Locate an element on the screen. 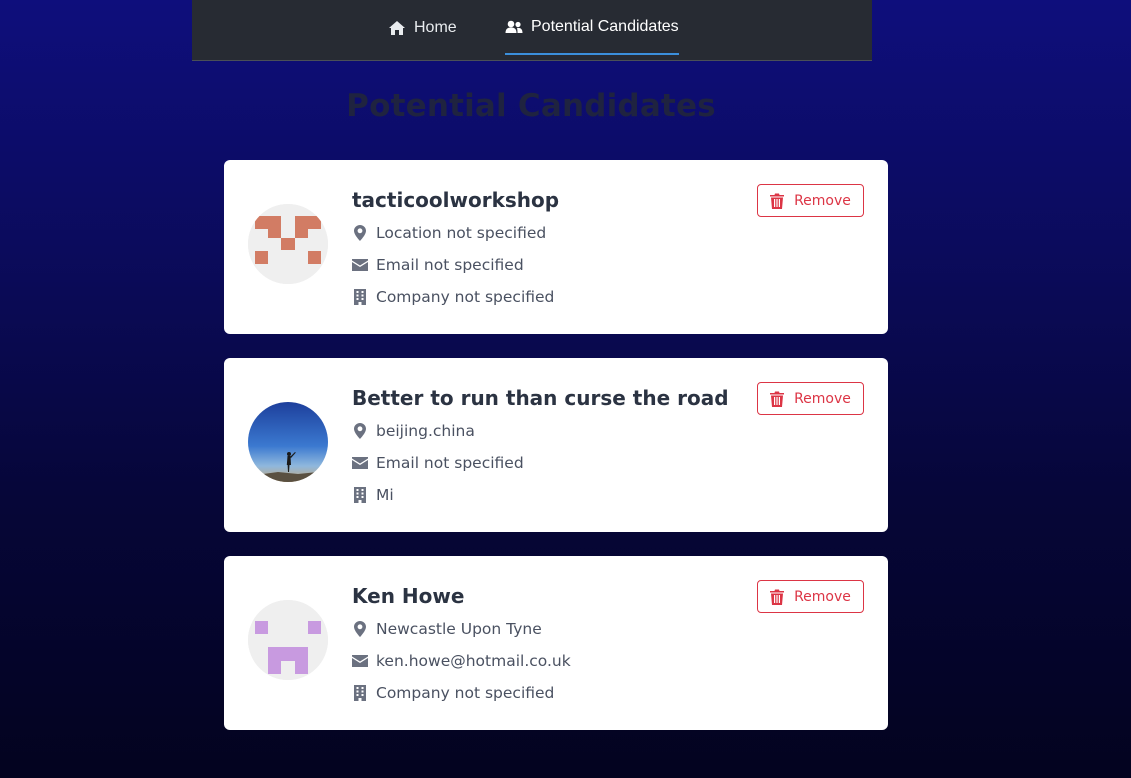 This screenshot has width=1131, height=778. location-text: Location not specified is located at coordinates (461, 233).